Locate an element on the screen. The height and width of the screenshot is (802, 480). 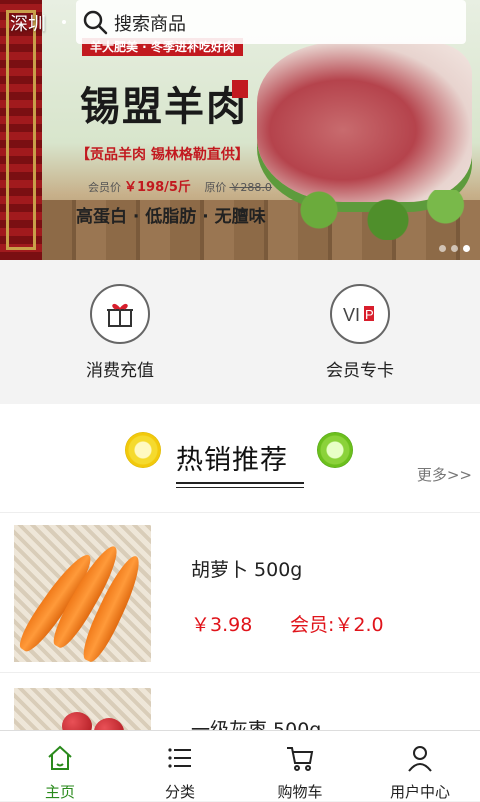
tab-label: 购物车 is located at coordinates (300, 792).